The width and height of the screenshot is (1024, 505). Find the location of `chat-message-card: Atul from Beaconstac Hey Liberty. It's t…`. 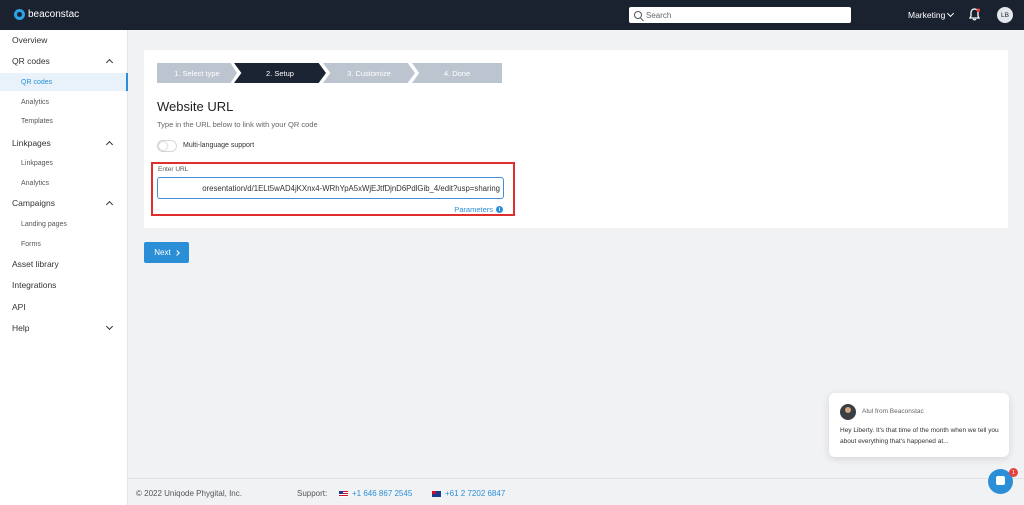

chat-message-card: Atul from Beaconstac Hey Liberty. It's t… is located at coordinates (919, 425).